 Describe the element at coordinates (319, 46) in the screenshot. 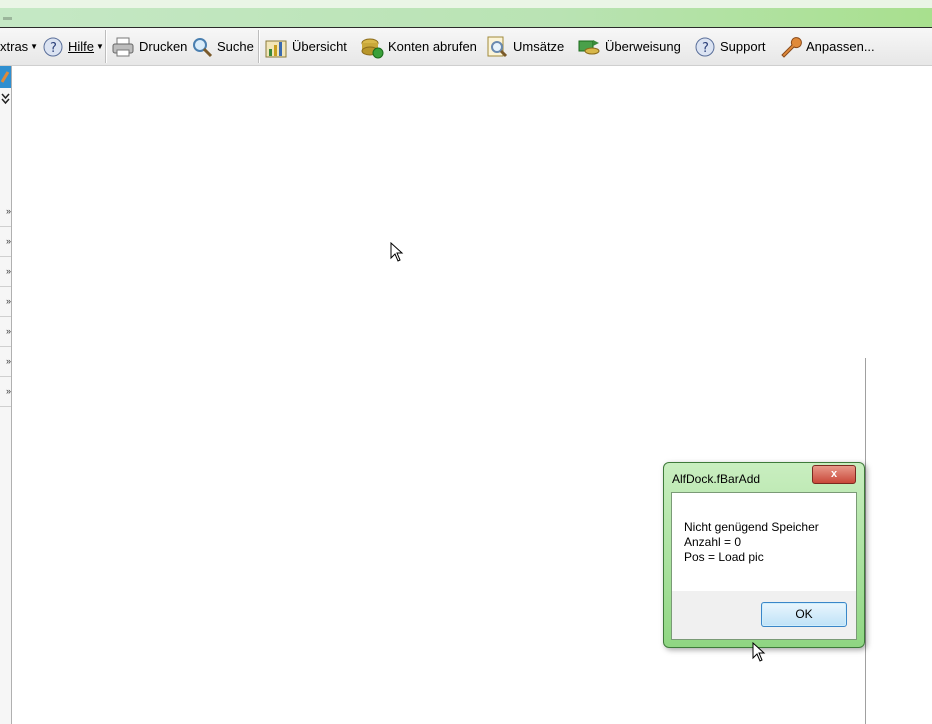

I see `uebersicht-label: Übersicht` at that location.